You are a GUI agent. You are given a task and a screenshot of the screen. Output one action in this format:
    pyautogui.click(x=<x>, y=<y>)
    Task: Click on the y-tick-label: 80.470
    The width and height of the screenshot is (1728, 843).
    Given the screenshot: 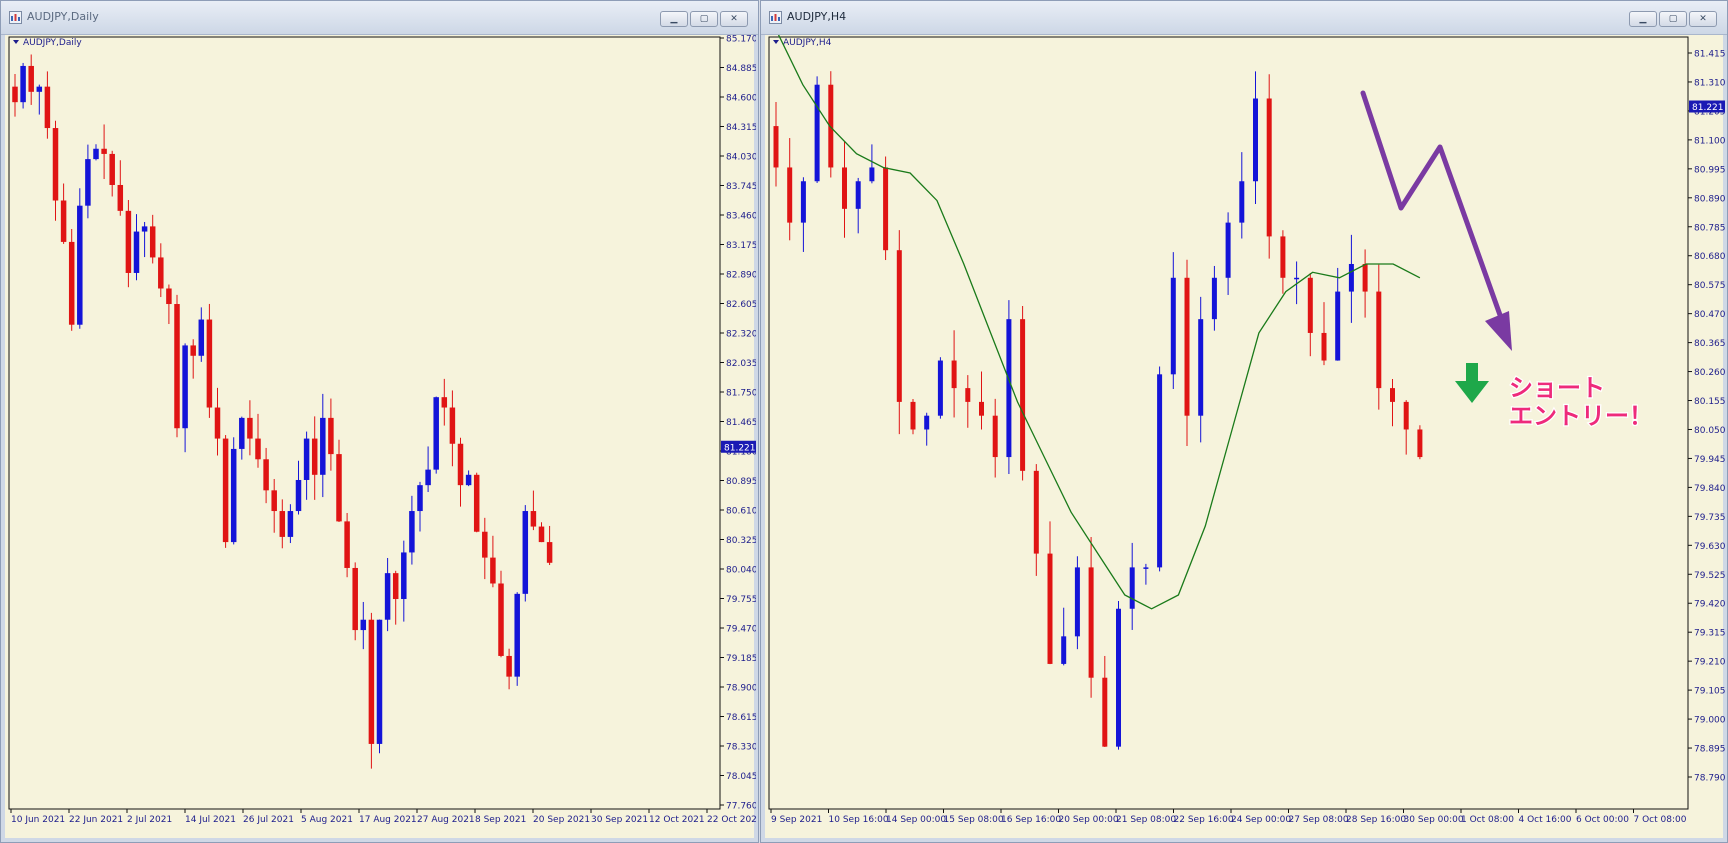 What is the action you would take?
    pyautogui.click(x=1709, y=315)
    